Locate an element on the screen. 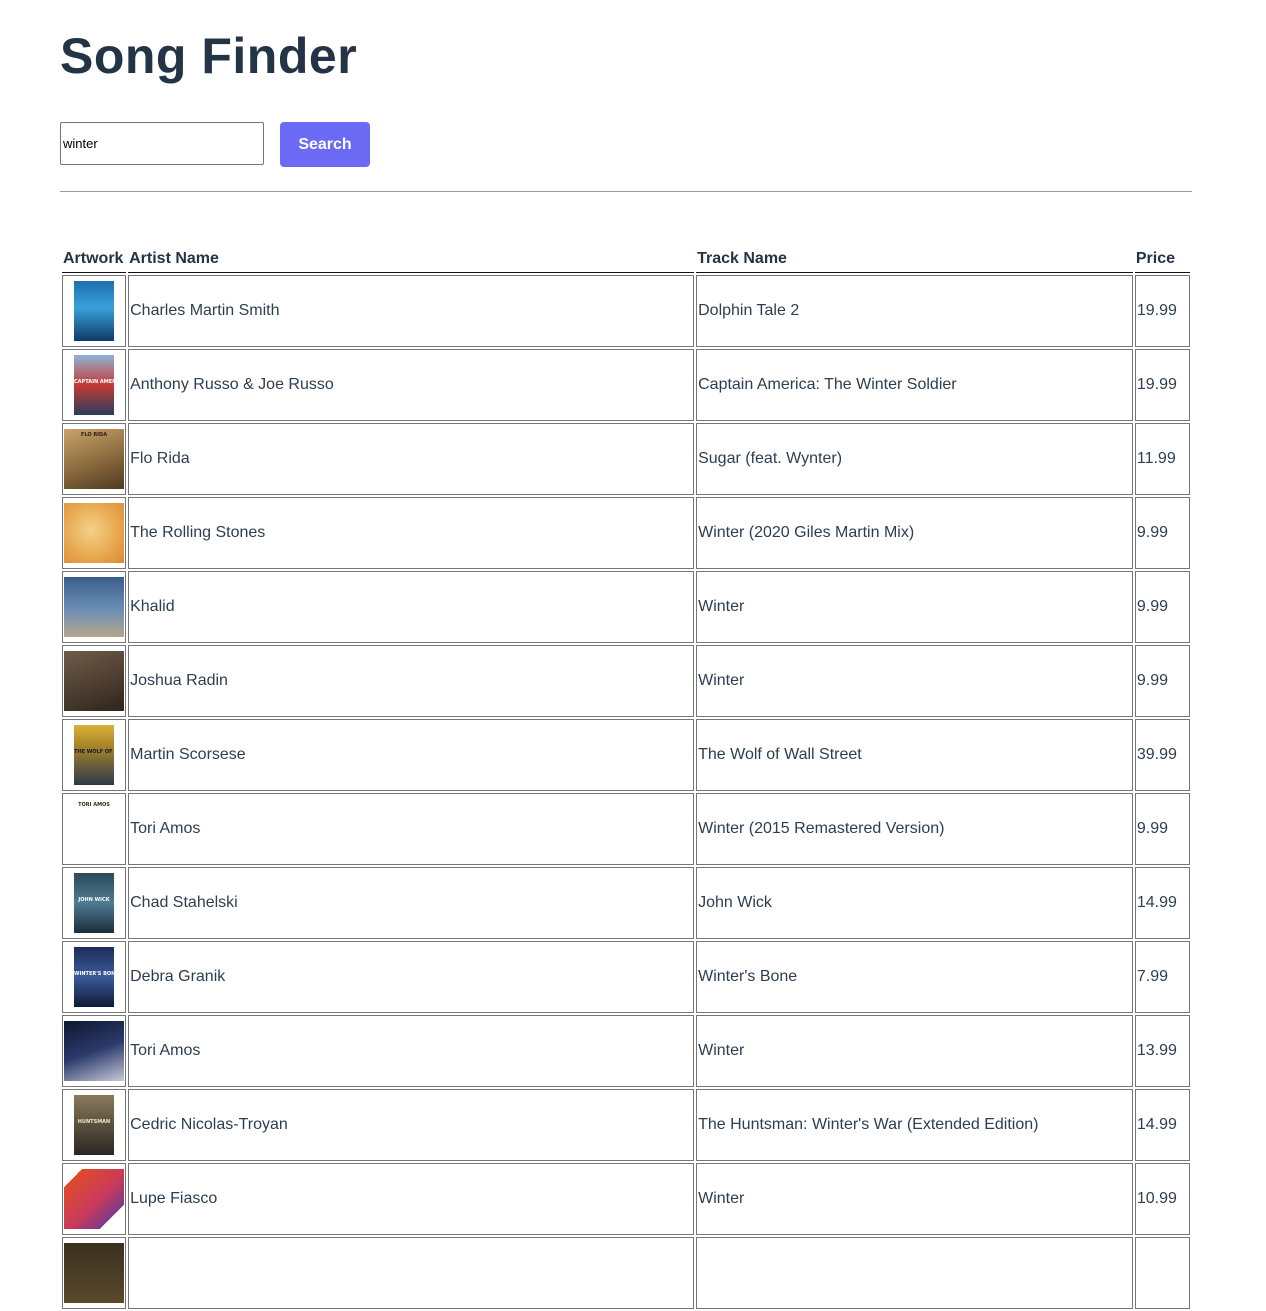 This screenshot has width=1266, height=1311. table-row: JOHN WICK Chad Stahelski John Wick 14.99 is located at coordinates (626, 903).